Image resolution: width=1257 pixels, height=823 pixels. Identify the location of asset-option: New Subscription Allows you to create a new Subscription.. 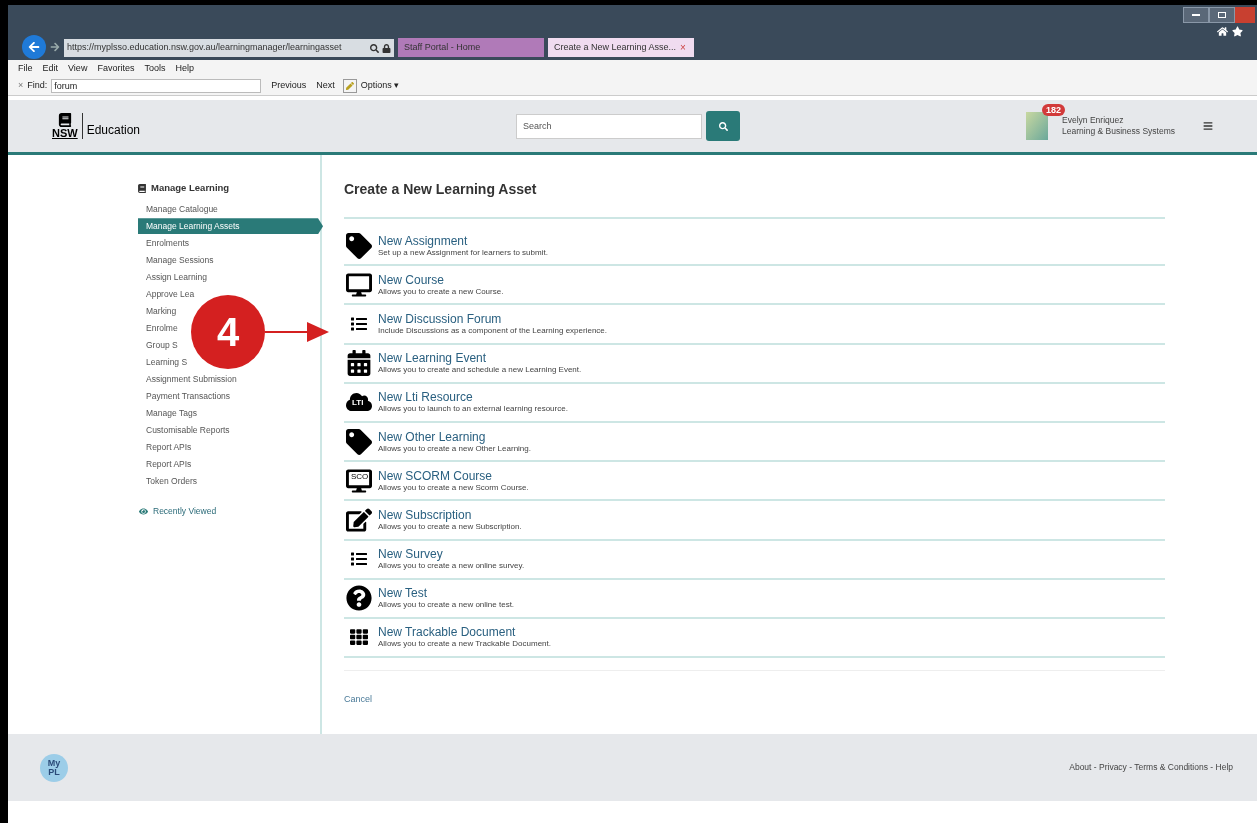
(754, 521).